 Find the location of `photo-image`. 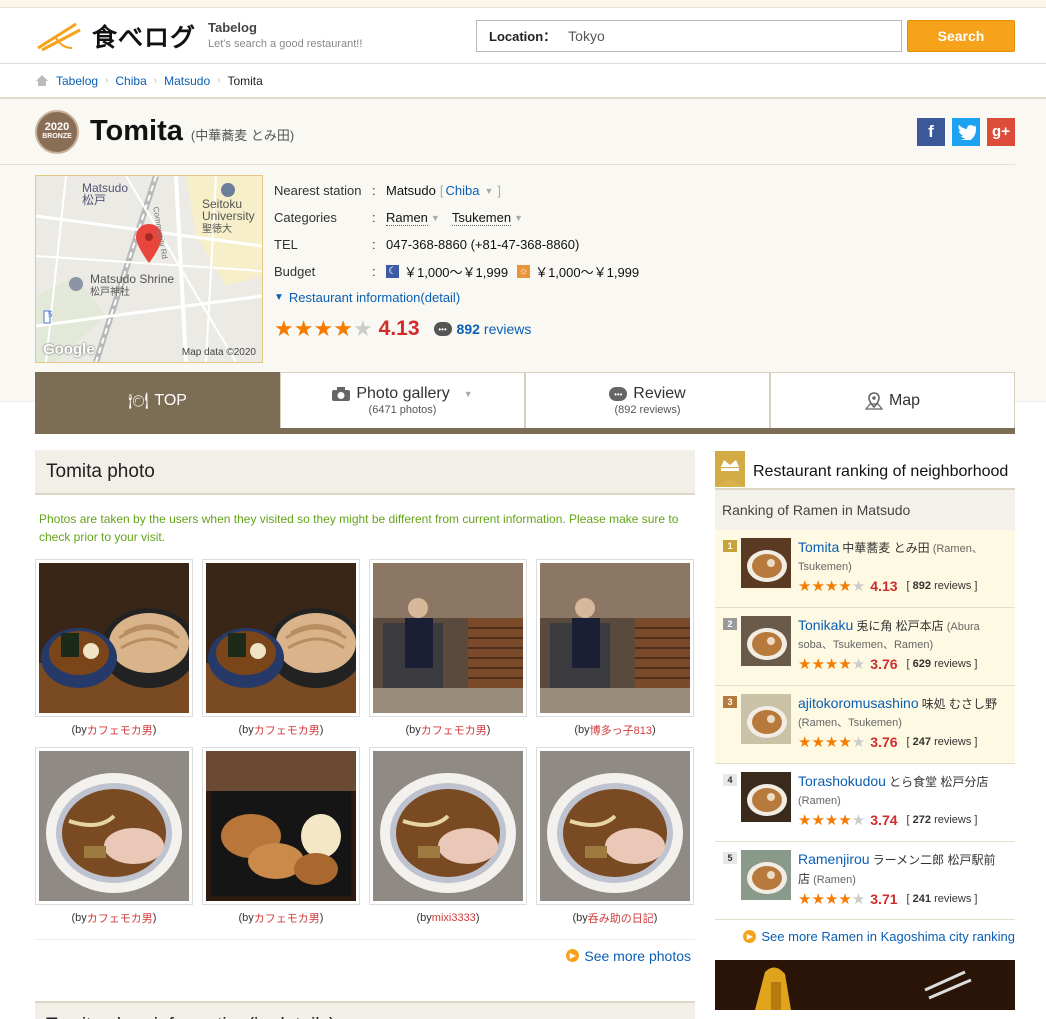

photo-image is located at coordinates (281, 638).